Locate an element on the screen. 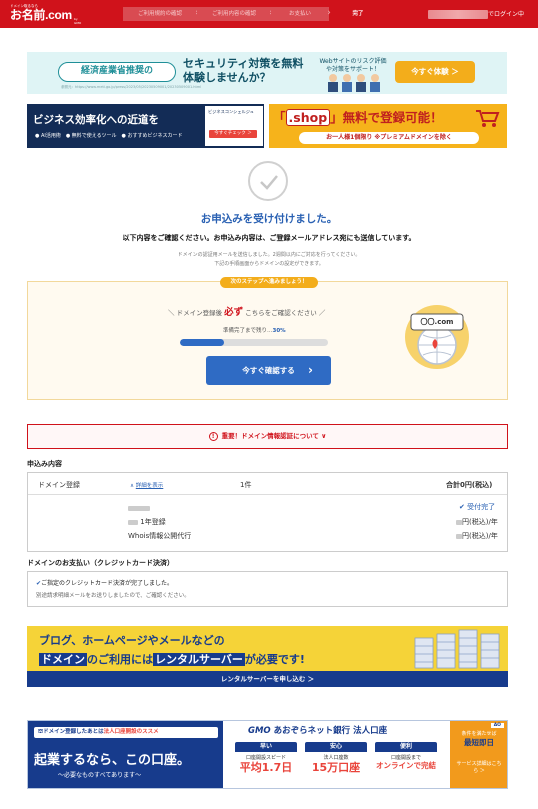 This screenshot has height=809, width=538. shop-banner-sub: お一人様1個限り ※プレミアムドメインを除く is located at coordinates (389, 138).